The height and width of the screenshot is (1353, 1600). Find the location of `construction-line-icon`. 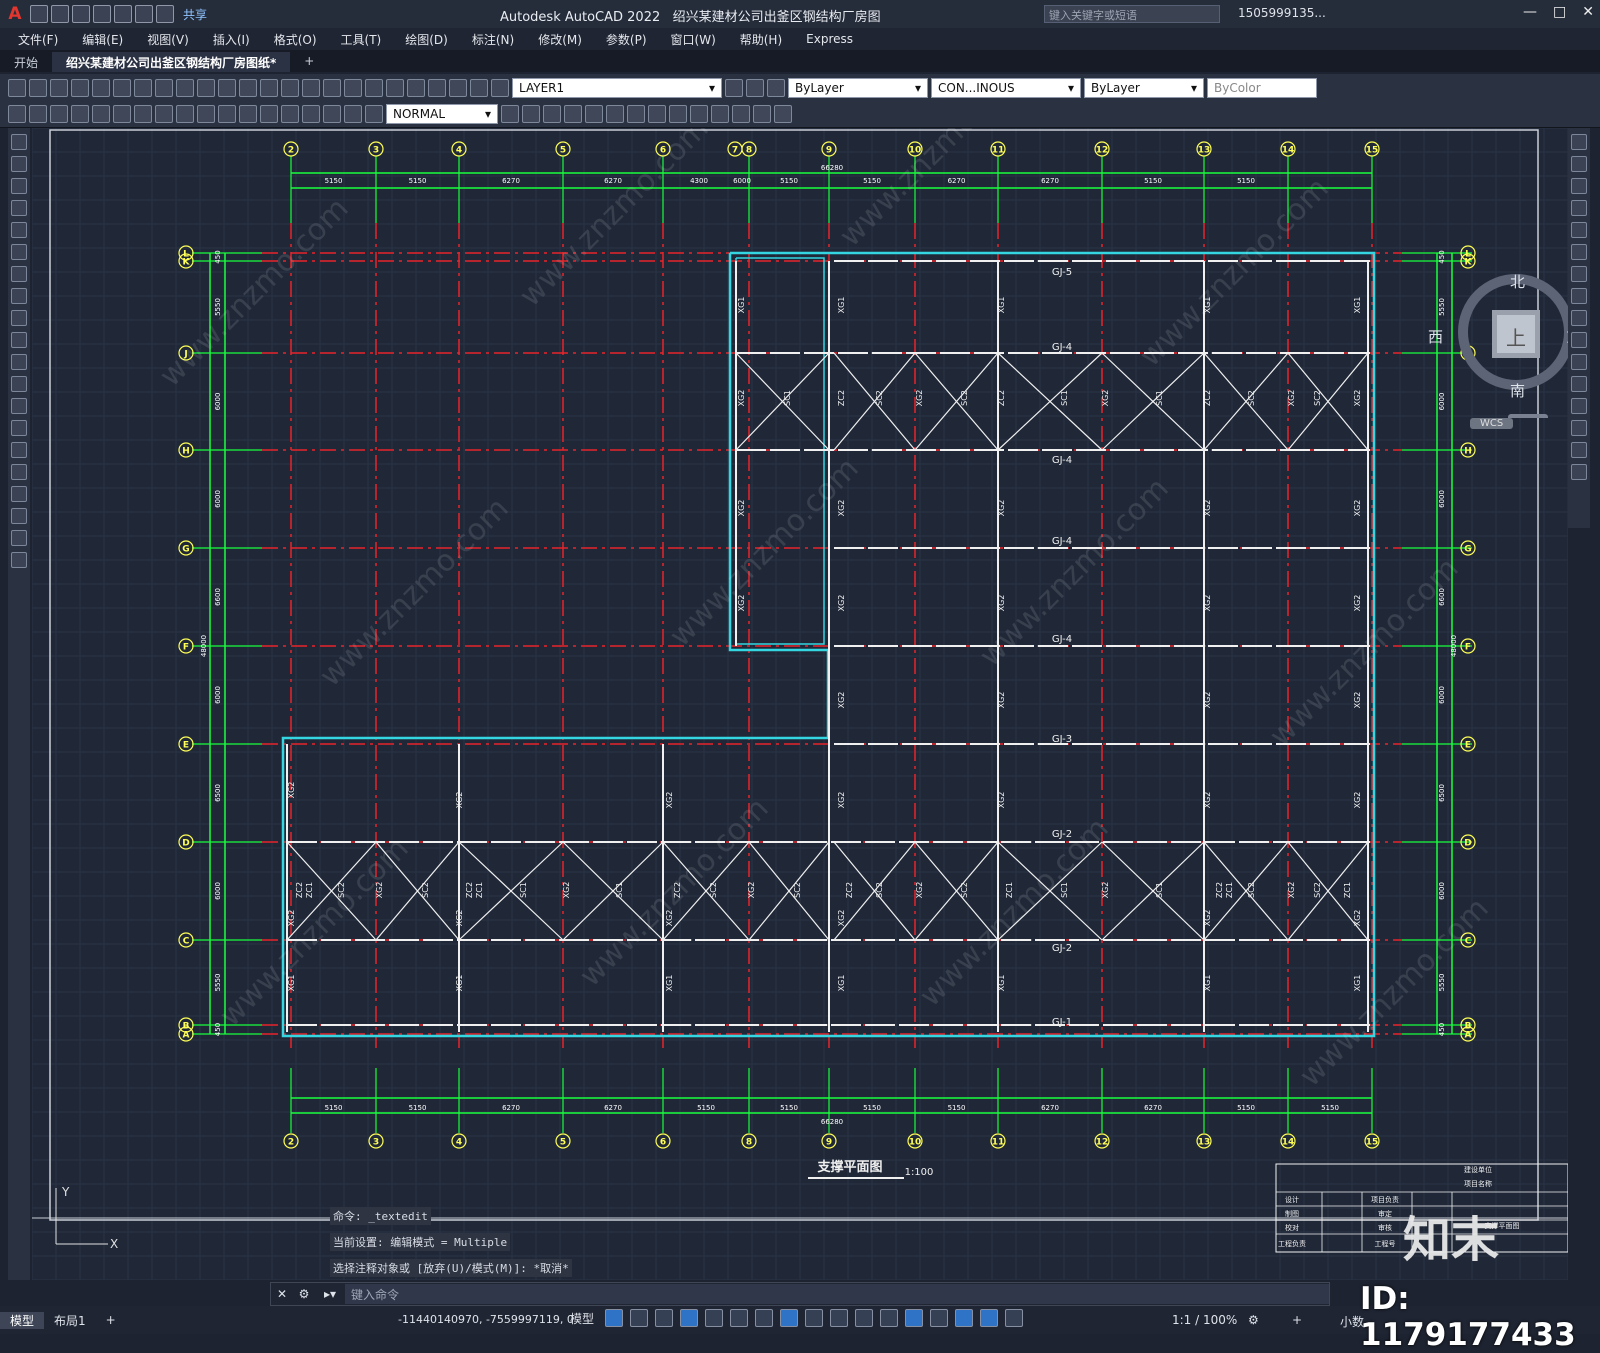

construction-line-icon is located at coordinates (19, 164).